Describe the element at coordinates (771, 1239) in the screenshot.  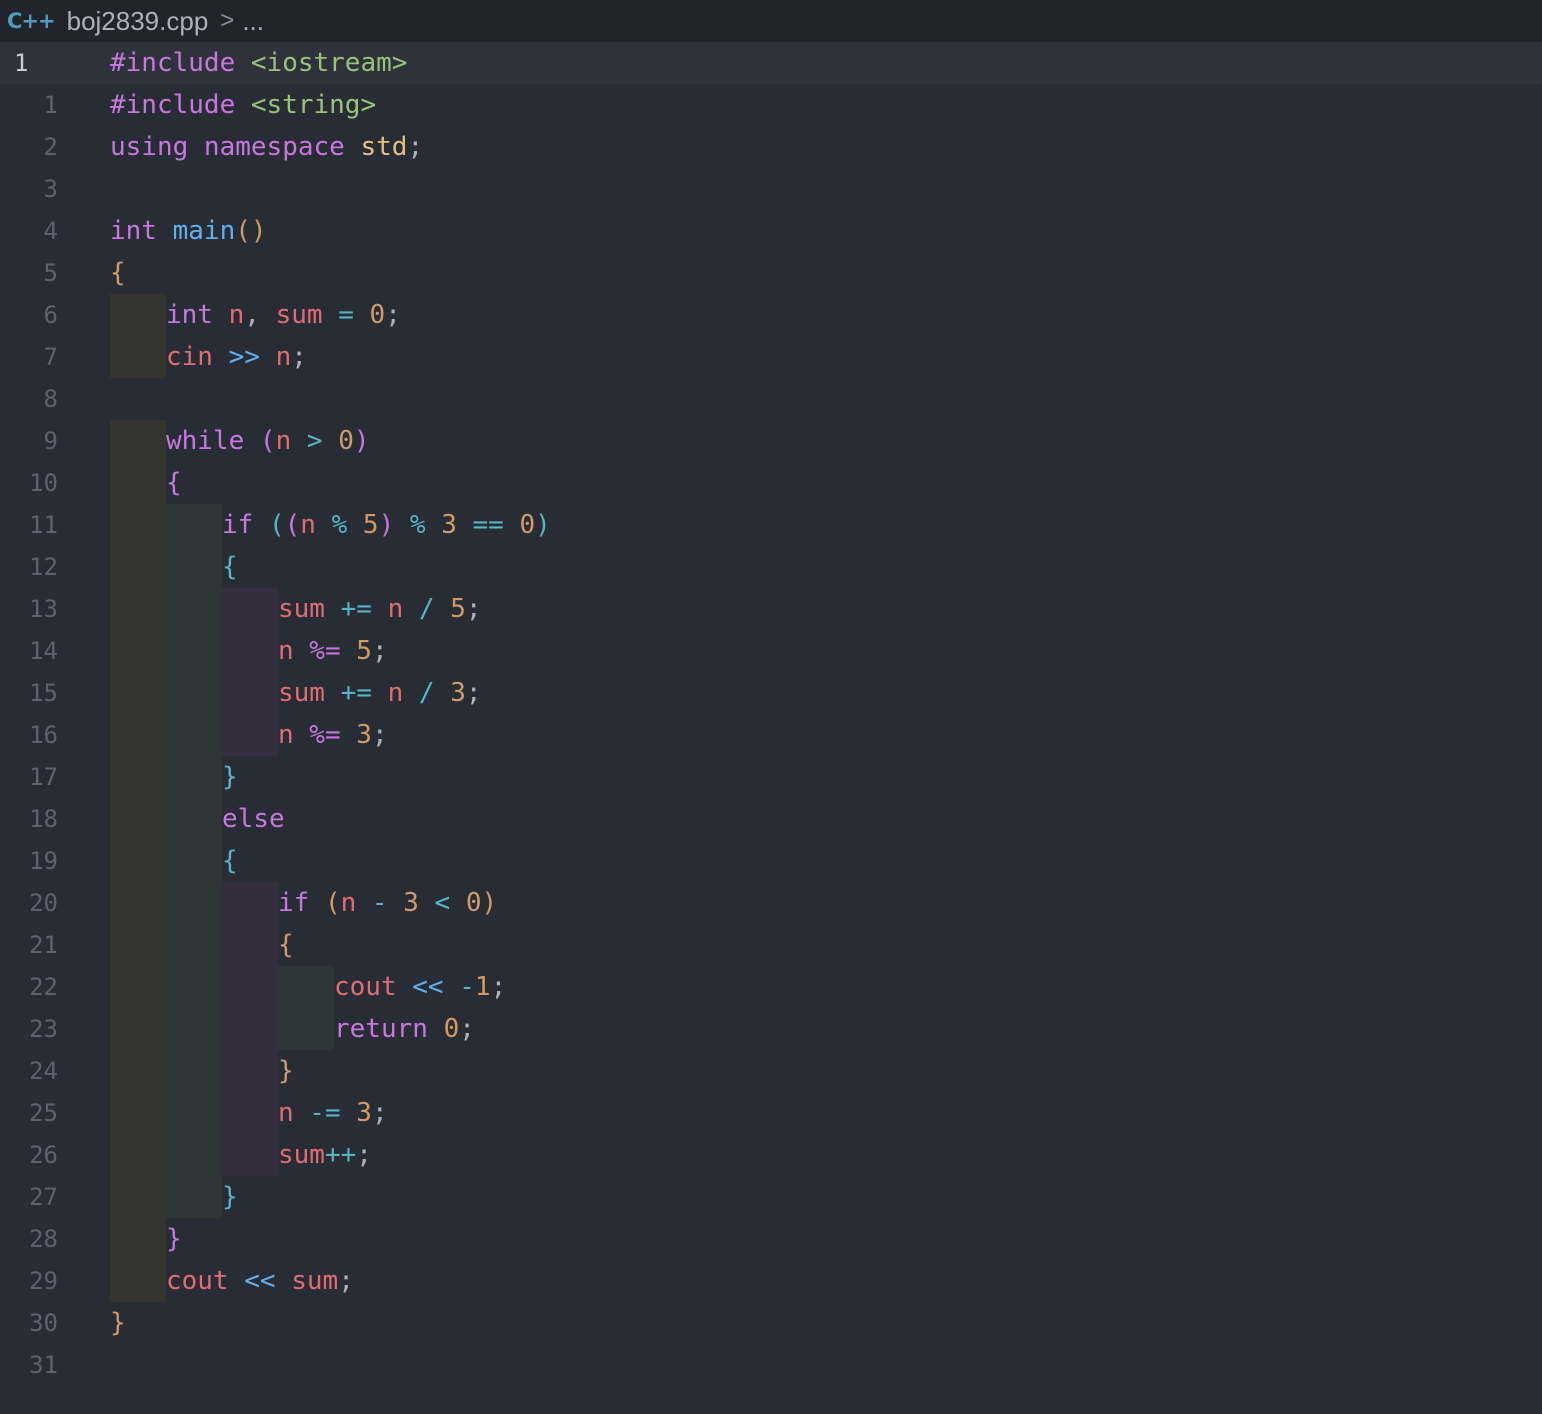
I see `code-line: 28}` at that location.